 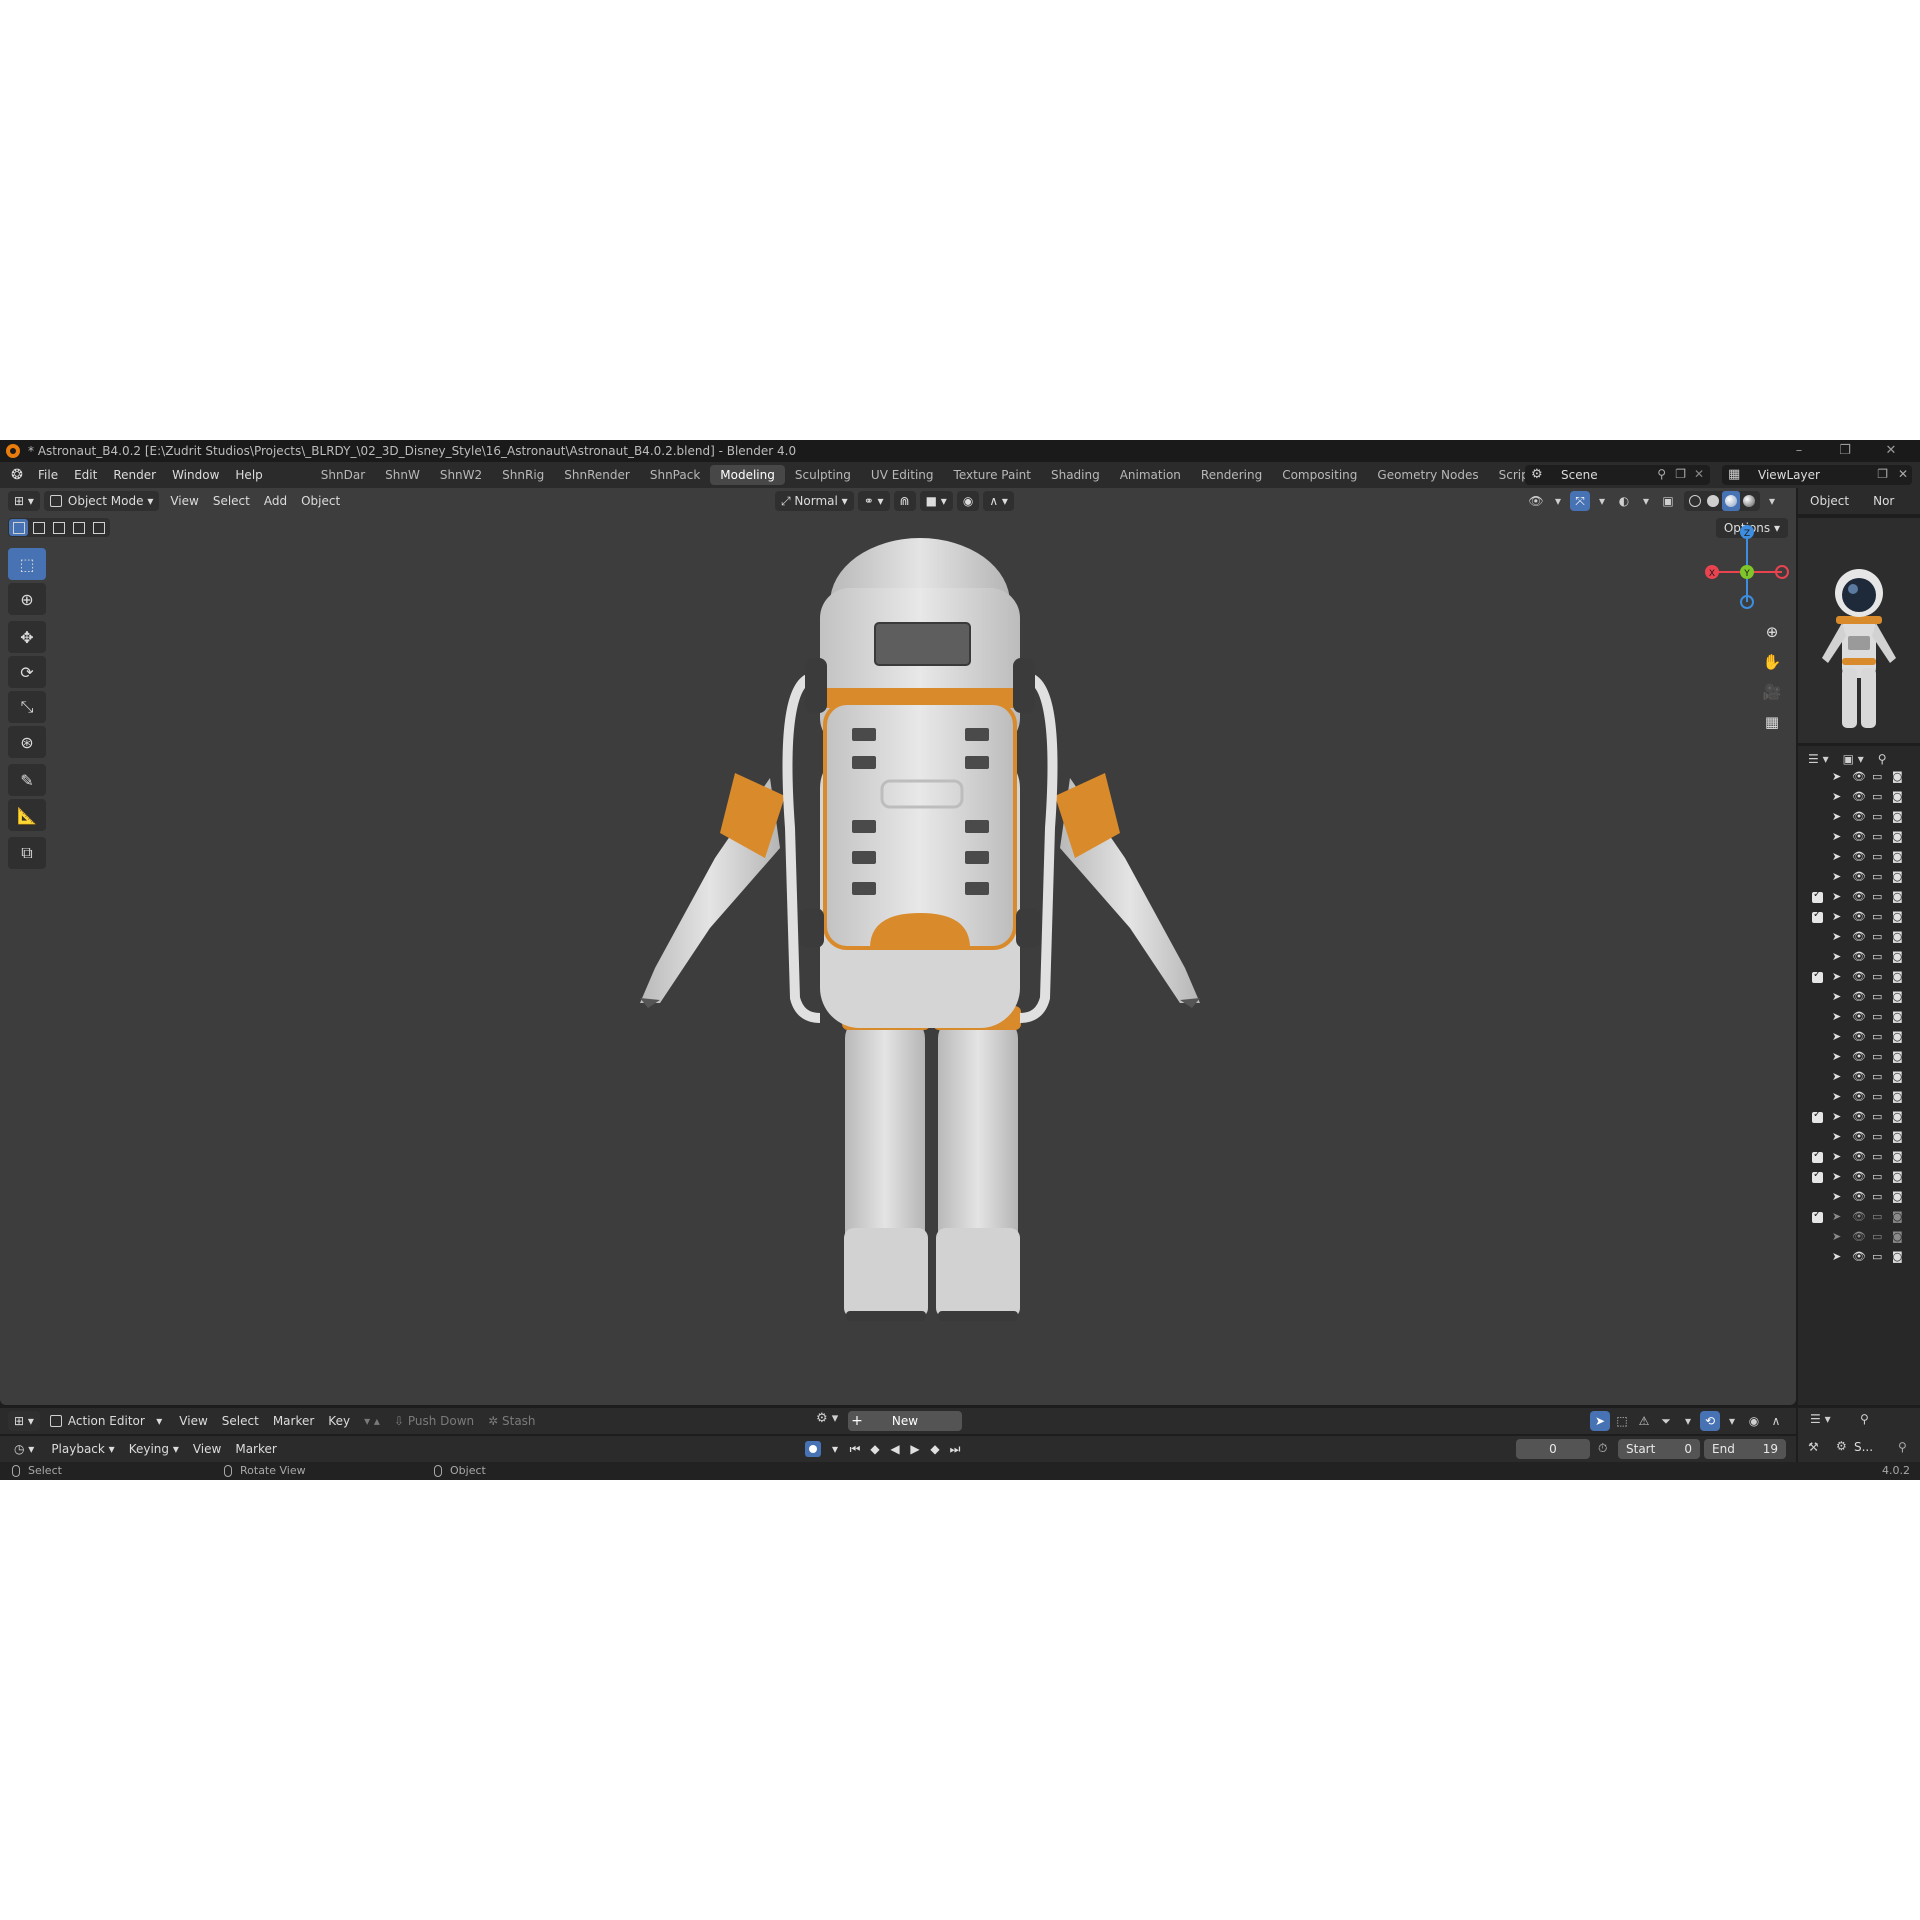 I want to click on current-frame-field: 0, so click(x=1553, y=1449).